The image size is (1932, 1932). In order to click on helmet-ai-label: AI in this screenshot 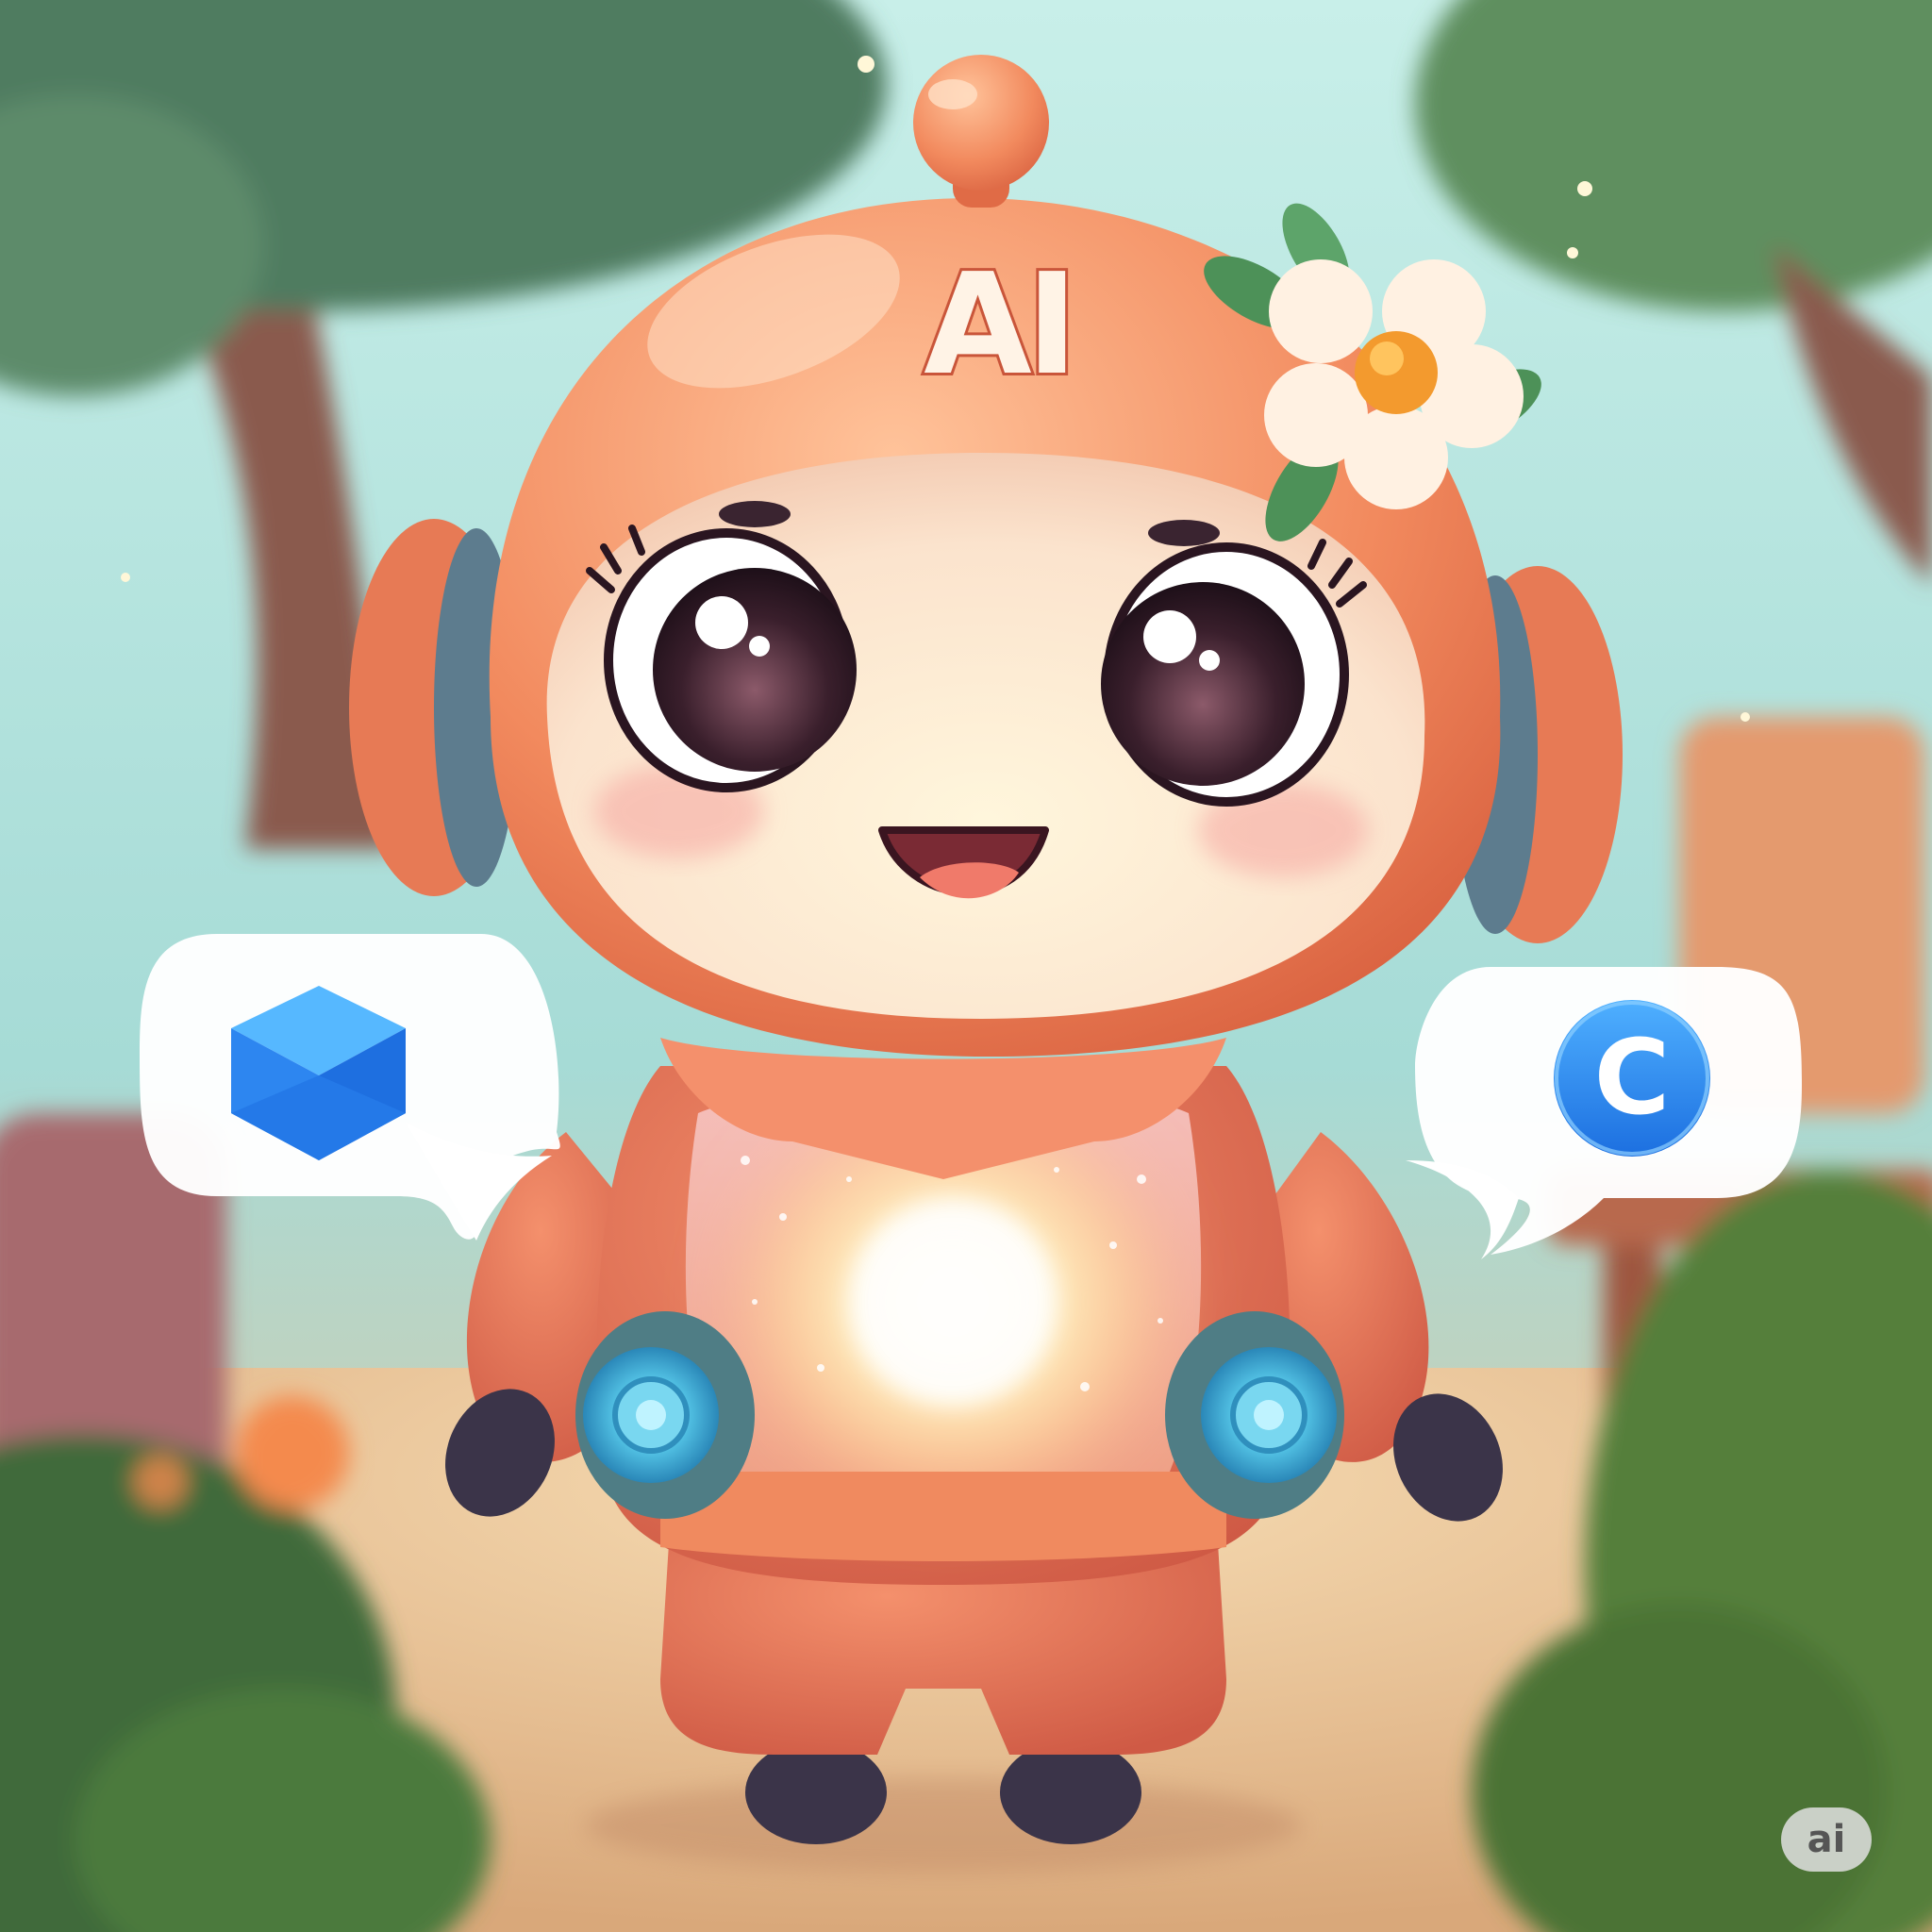, I will do `click(998, 325)`.